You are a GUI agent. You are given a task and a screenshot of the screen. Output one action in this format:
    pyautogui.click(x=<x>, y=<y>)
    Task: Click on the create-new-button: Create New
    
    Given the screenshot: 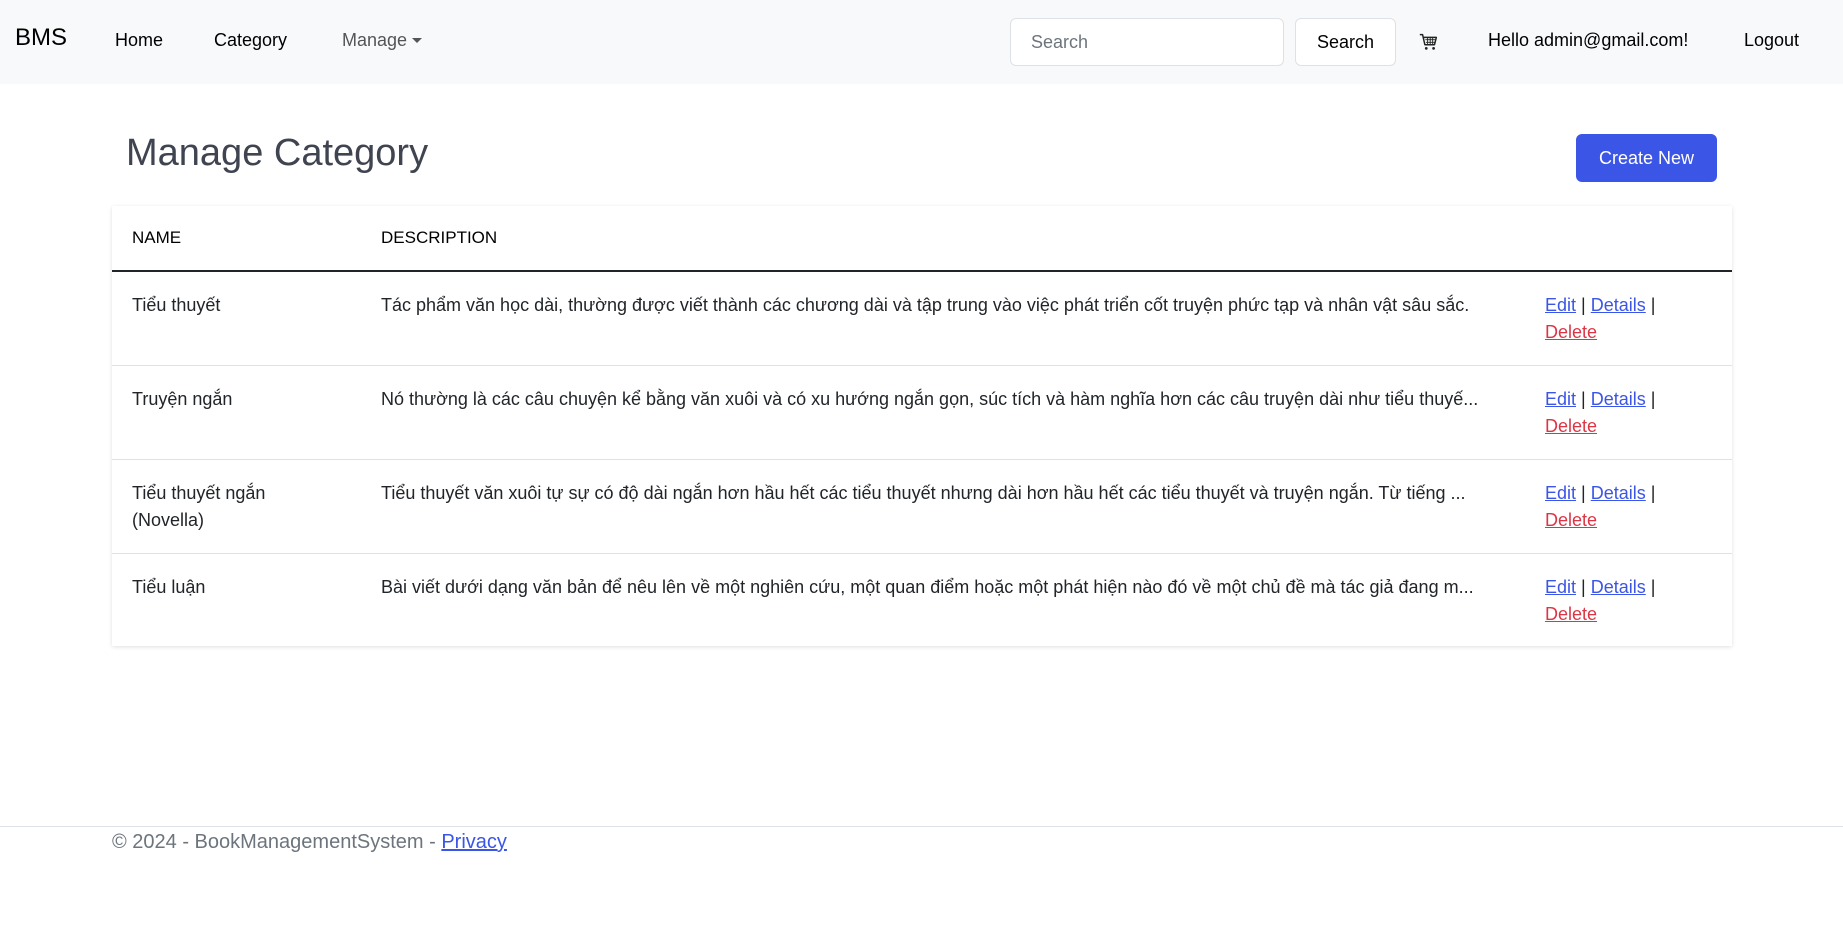 What is the action you would take?
    pyautogui.click(x=1646, y=158)
    